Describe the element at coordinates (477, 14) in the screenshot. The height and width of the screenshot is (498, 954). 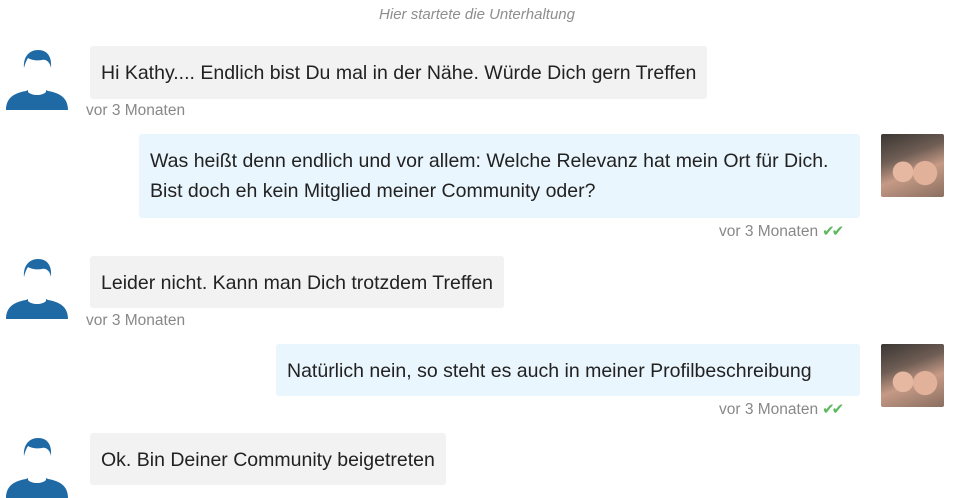
I see `conversation-start-label: Hier startete die Unterhaltung` at that location.